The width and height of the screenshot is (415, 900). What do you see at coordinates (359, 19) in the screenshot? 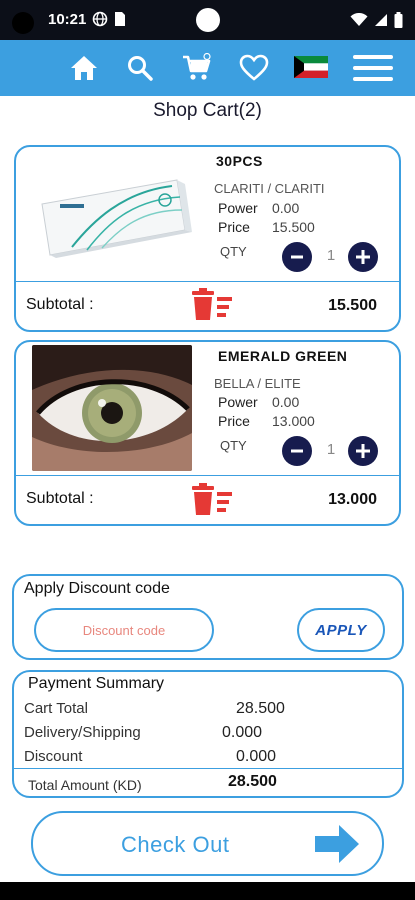
I see `wifi-icon` at bounding box center [359, 19].